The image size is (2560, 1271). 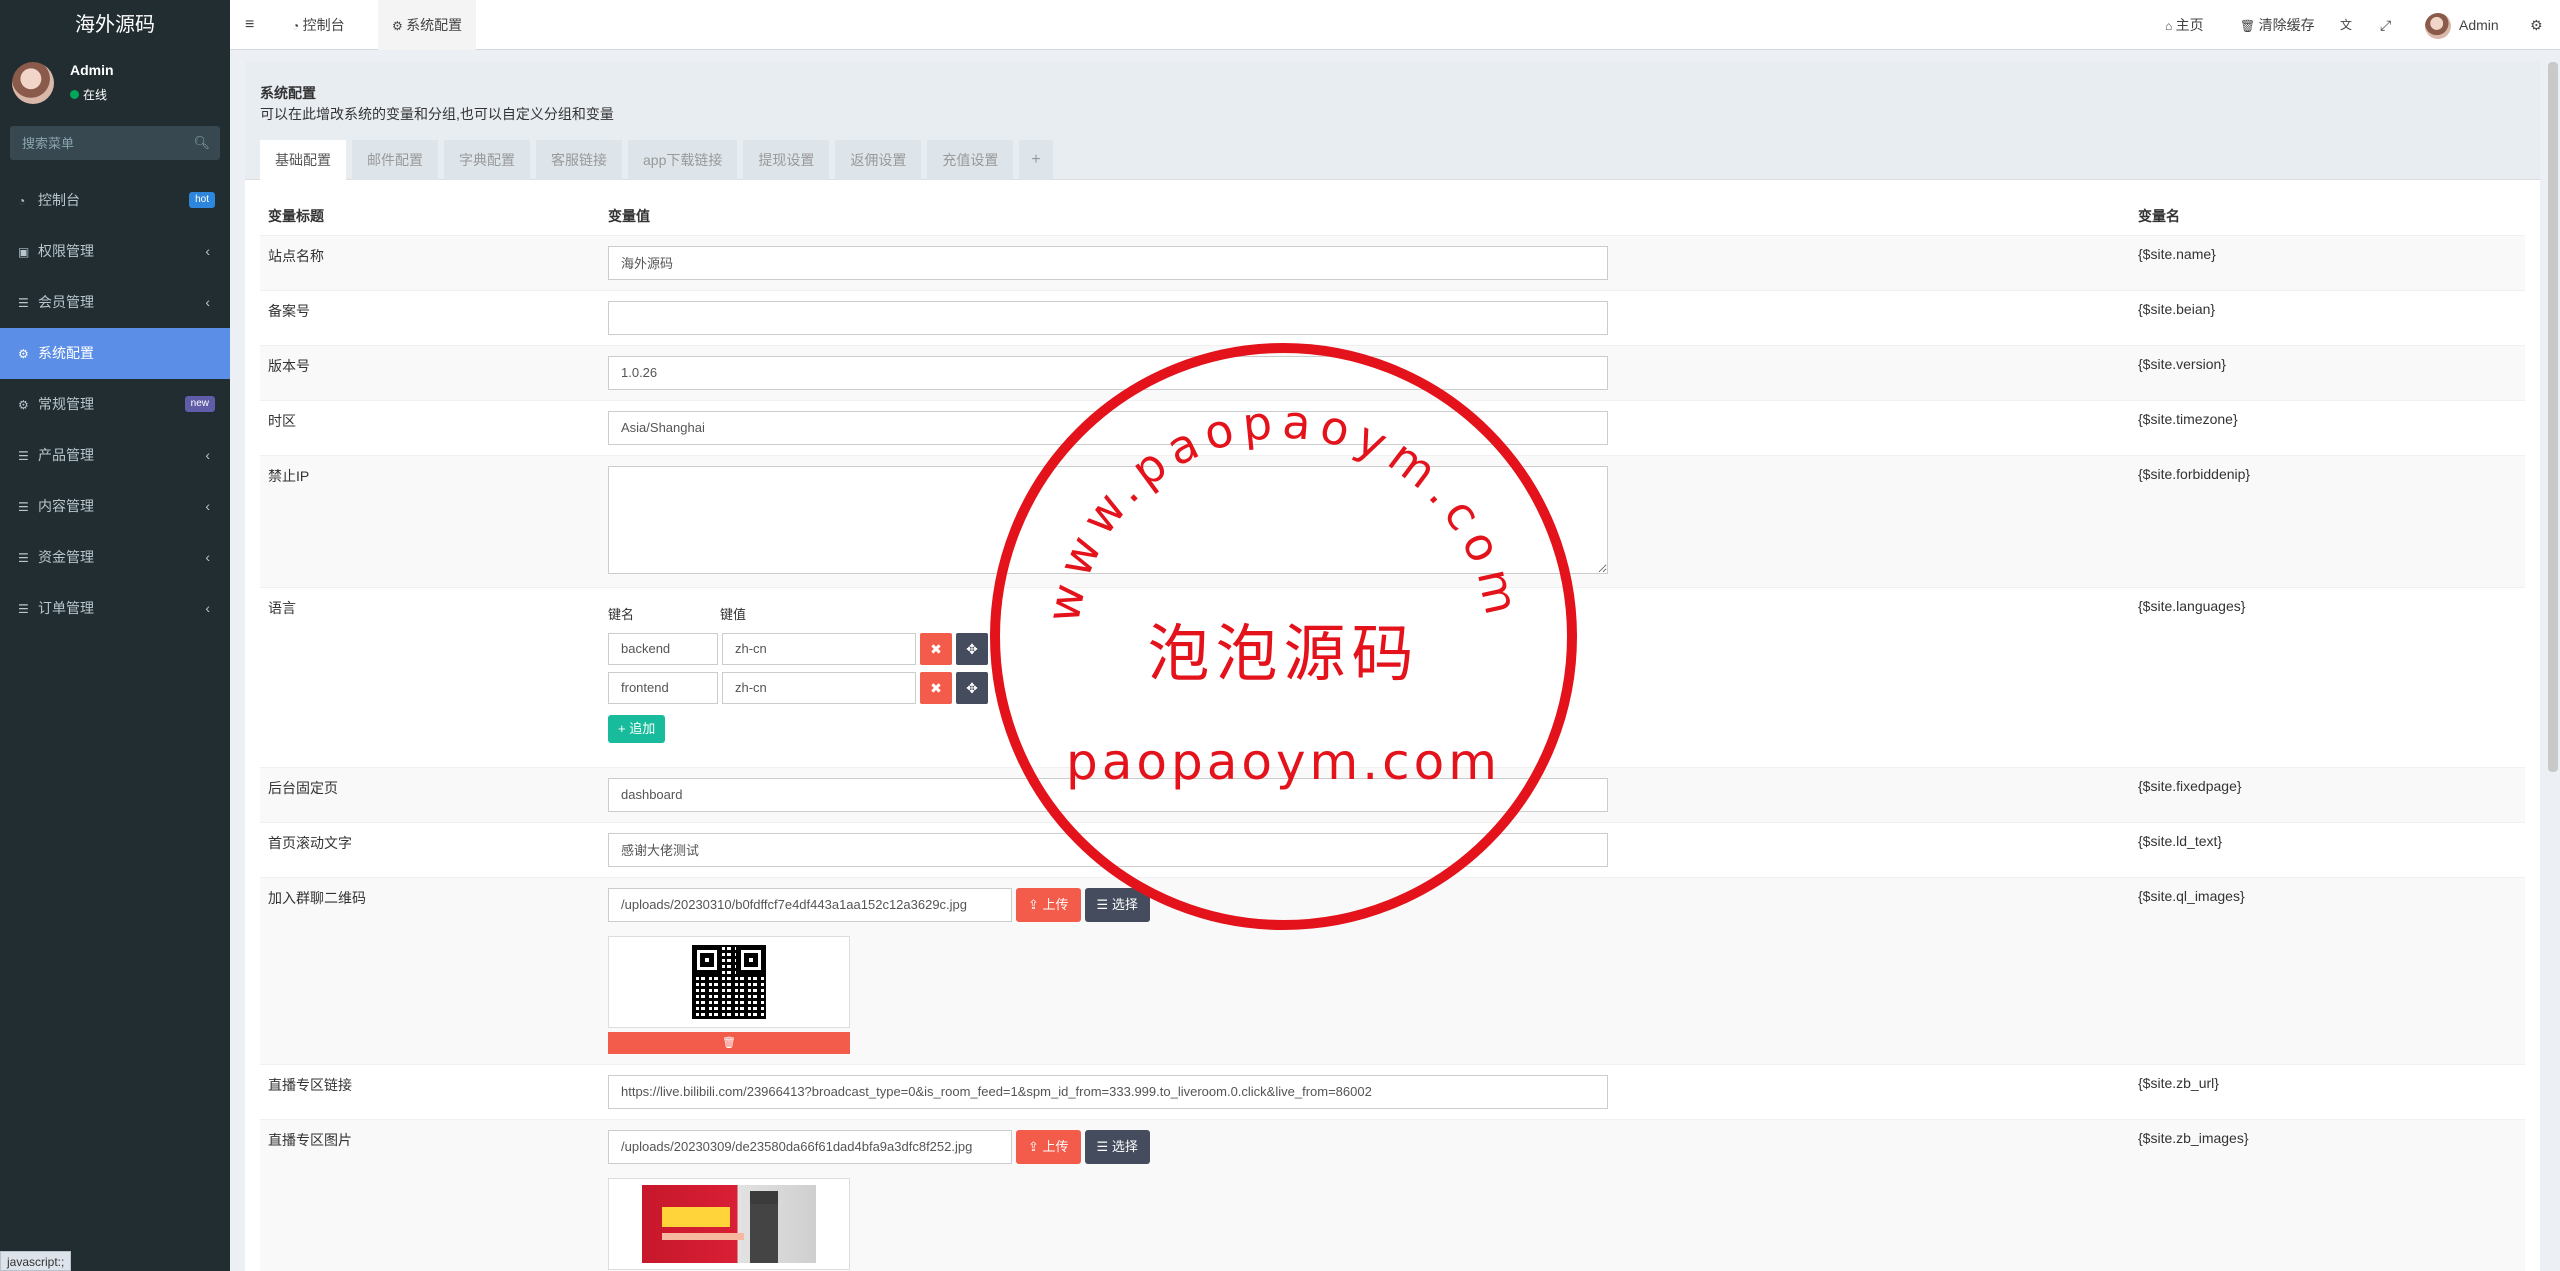 I want to click on tab-label: 控制台, so click(x=323, y=25).